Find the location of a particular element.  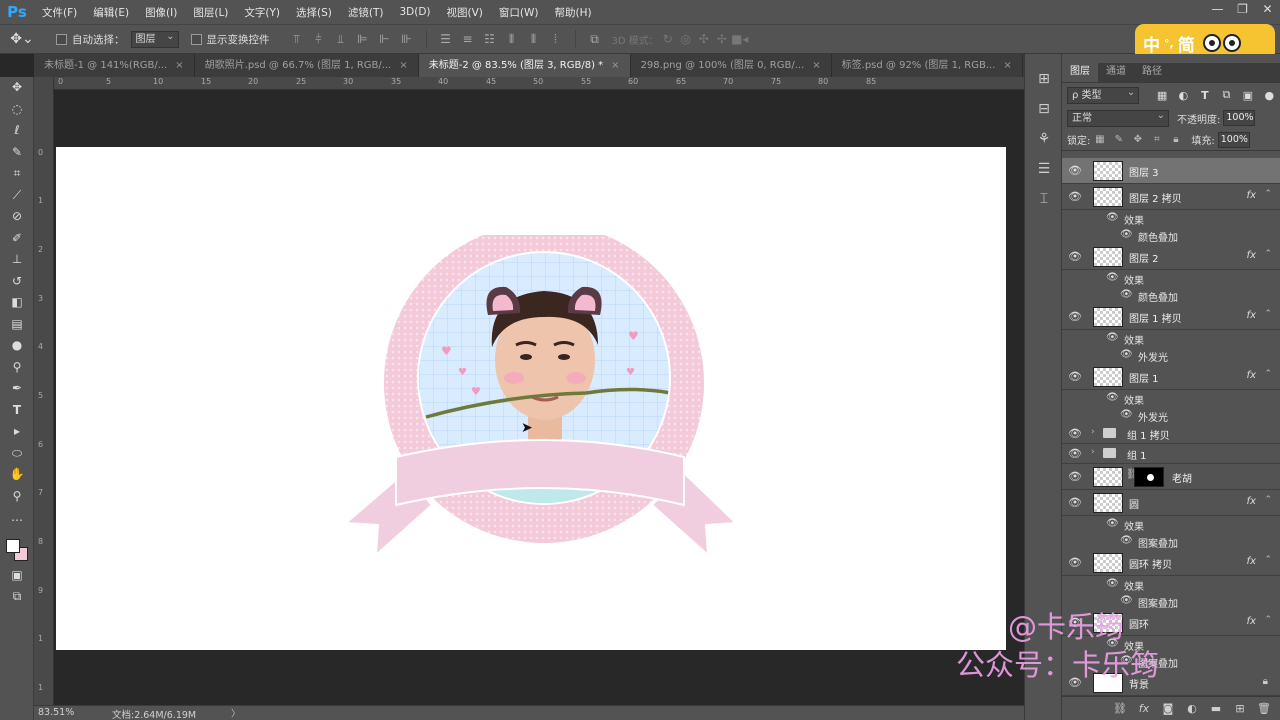

adjustment-layer-icon: ◐ is located at coordinates (1192, 708).